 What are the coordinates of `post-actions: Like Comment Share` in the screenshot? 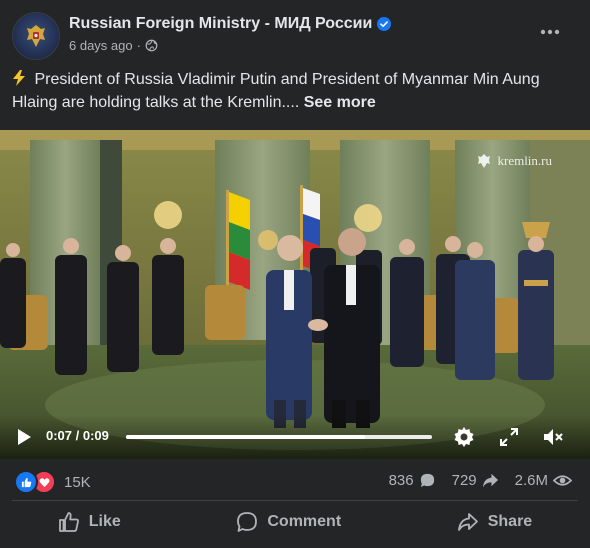 It's located at (295, 522).